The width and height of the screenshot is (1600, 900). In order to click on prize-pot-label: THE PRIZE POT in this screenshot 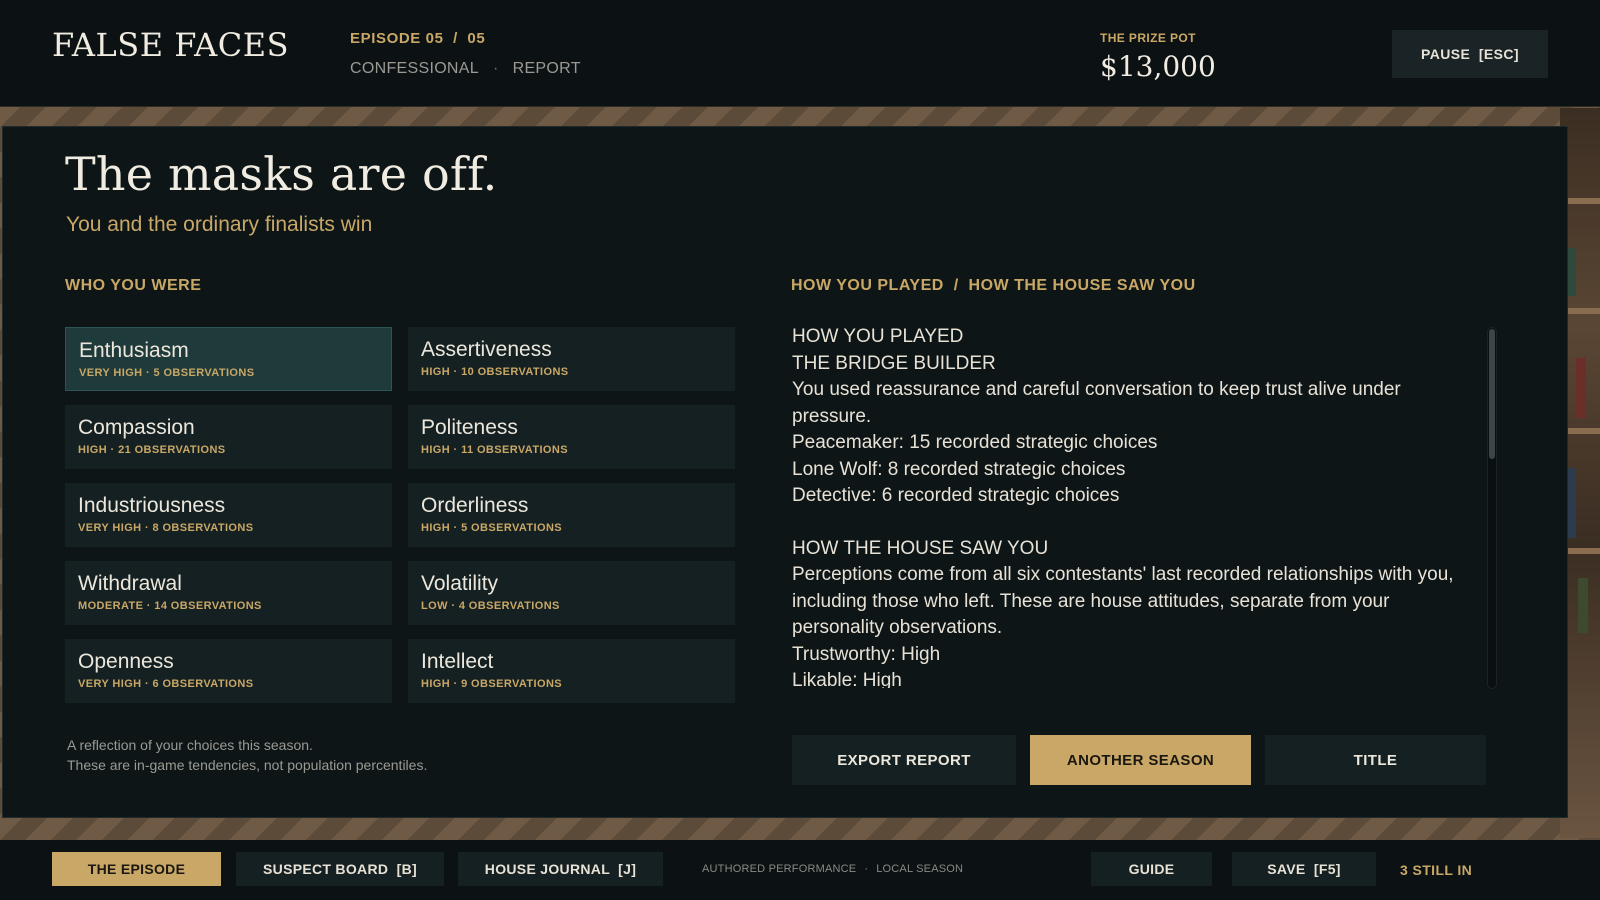, I will do `click(1148, 38)`.